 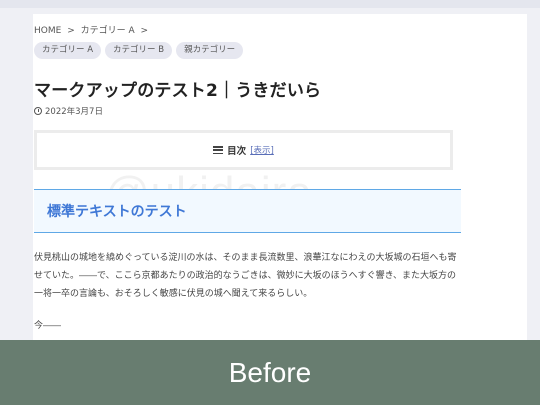 What do you see at coordinates (68, 50) in the screenshot?
I see `category-tag-a: カテゴリー A` at bounding box center [68, 50].